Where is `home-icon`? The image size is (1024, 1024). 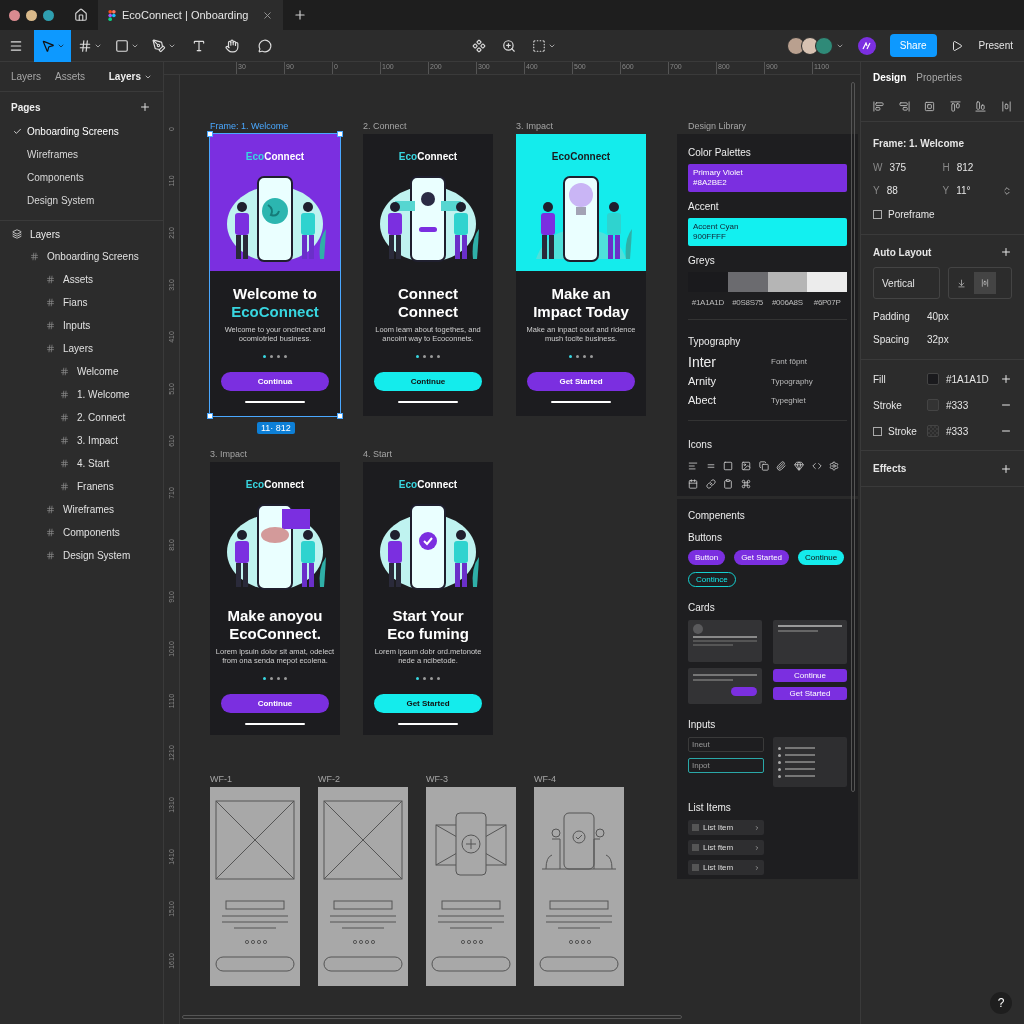 home-icon is located at coordinates (81, 15).